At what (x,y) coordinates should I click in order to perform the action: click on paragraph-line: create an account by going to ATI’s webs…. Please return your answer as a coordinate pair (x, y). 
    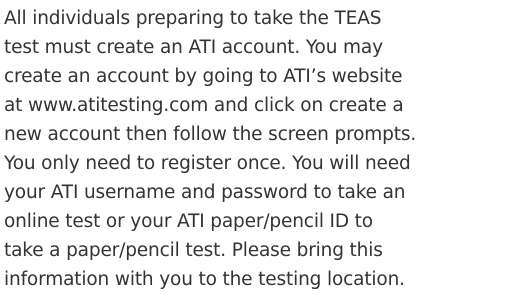
    Looking at the image, I should click on (203, 76).